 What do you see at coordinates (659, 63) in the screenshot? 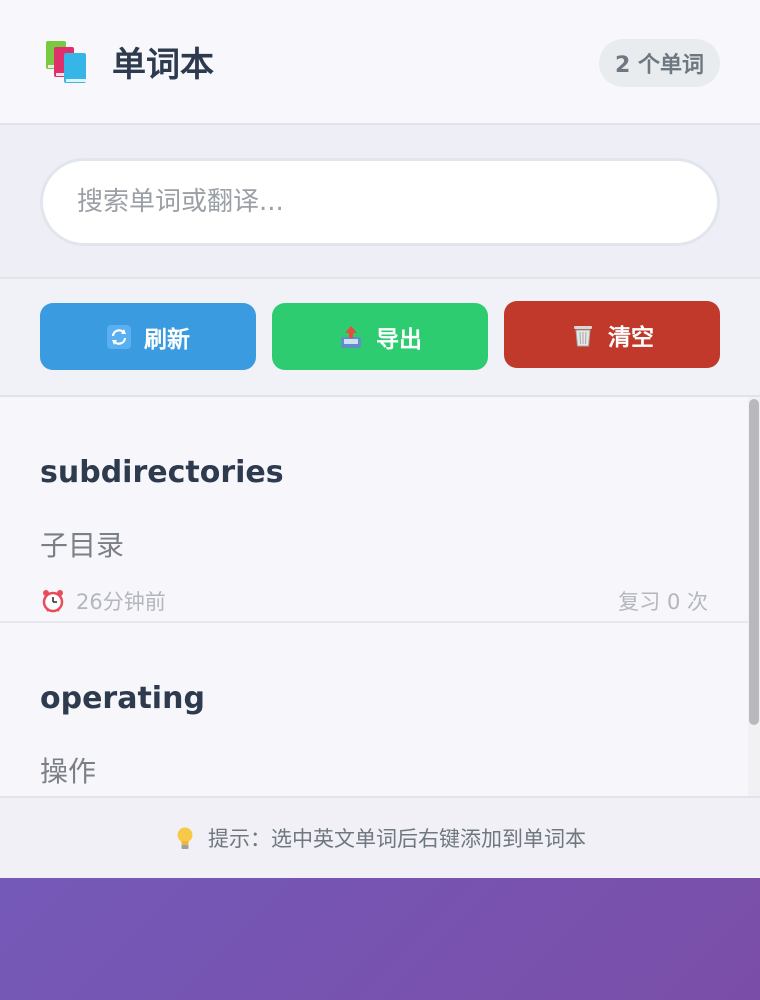
I see `word-count-badge: 2 个单词` at bounding box center [659, 63].